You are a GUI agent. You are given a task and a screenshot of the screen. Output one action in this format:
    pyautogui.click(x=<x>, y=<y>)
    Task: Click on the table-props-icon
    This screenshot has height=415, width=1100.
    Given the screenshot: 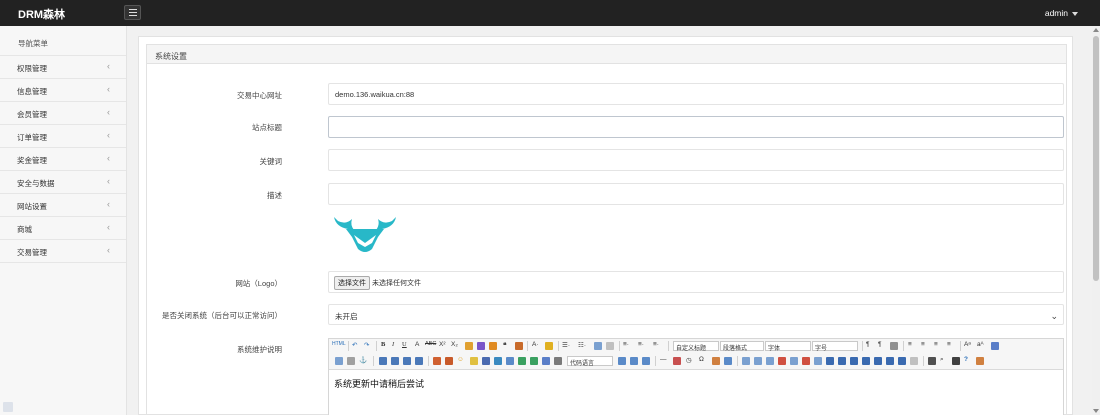 What is the action you would take?
    pyautogui.click(x=902, y=361)
    